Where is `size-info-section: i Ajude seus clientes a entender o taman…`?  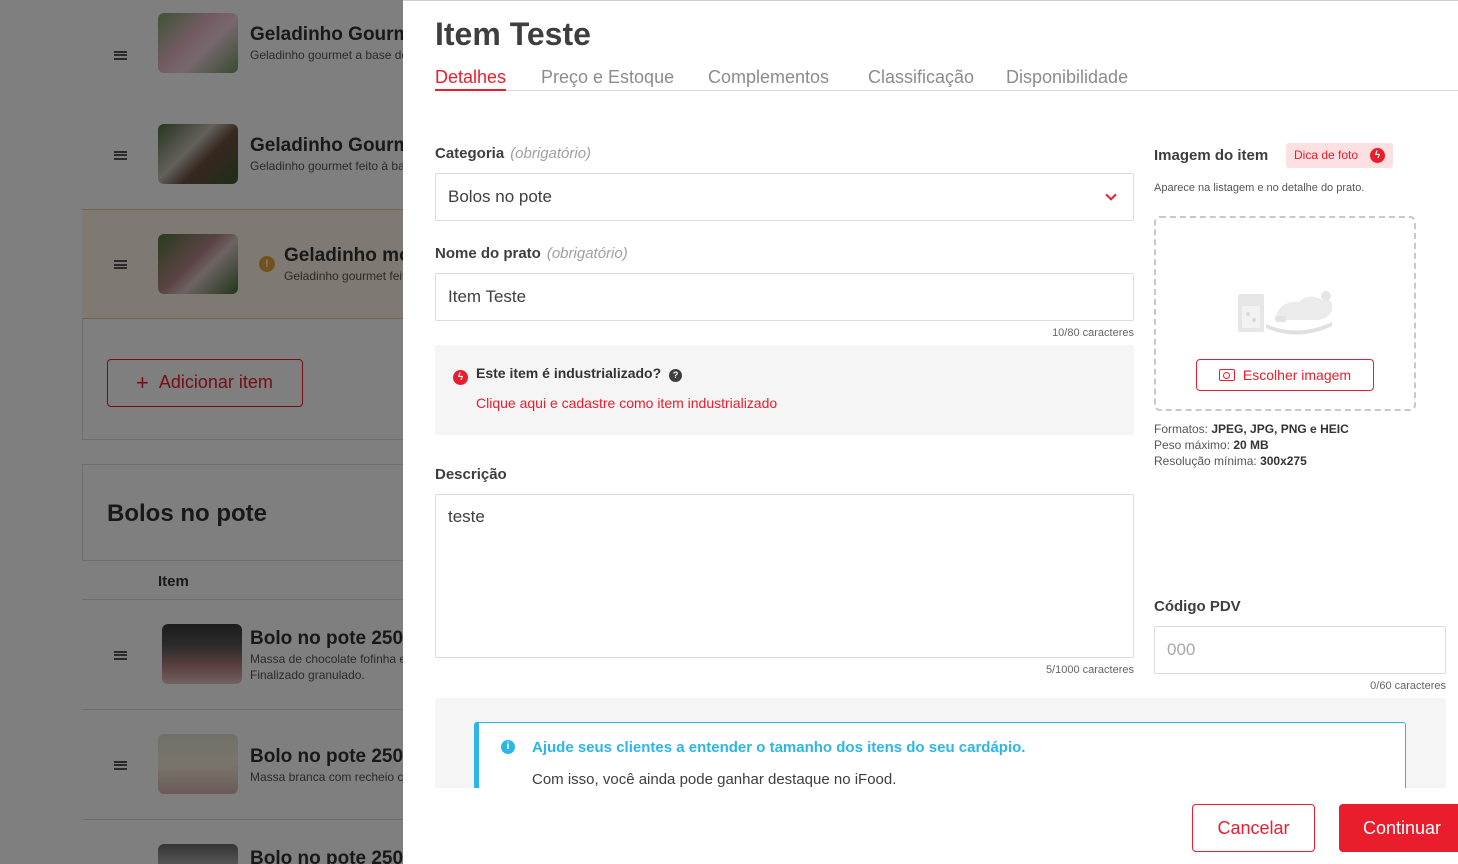 size-info-section: i Ajude seus clientes a entender o taman… is located at coordinates (940, 743).